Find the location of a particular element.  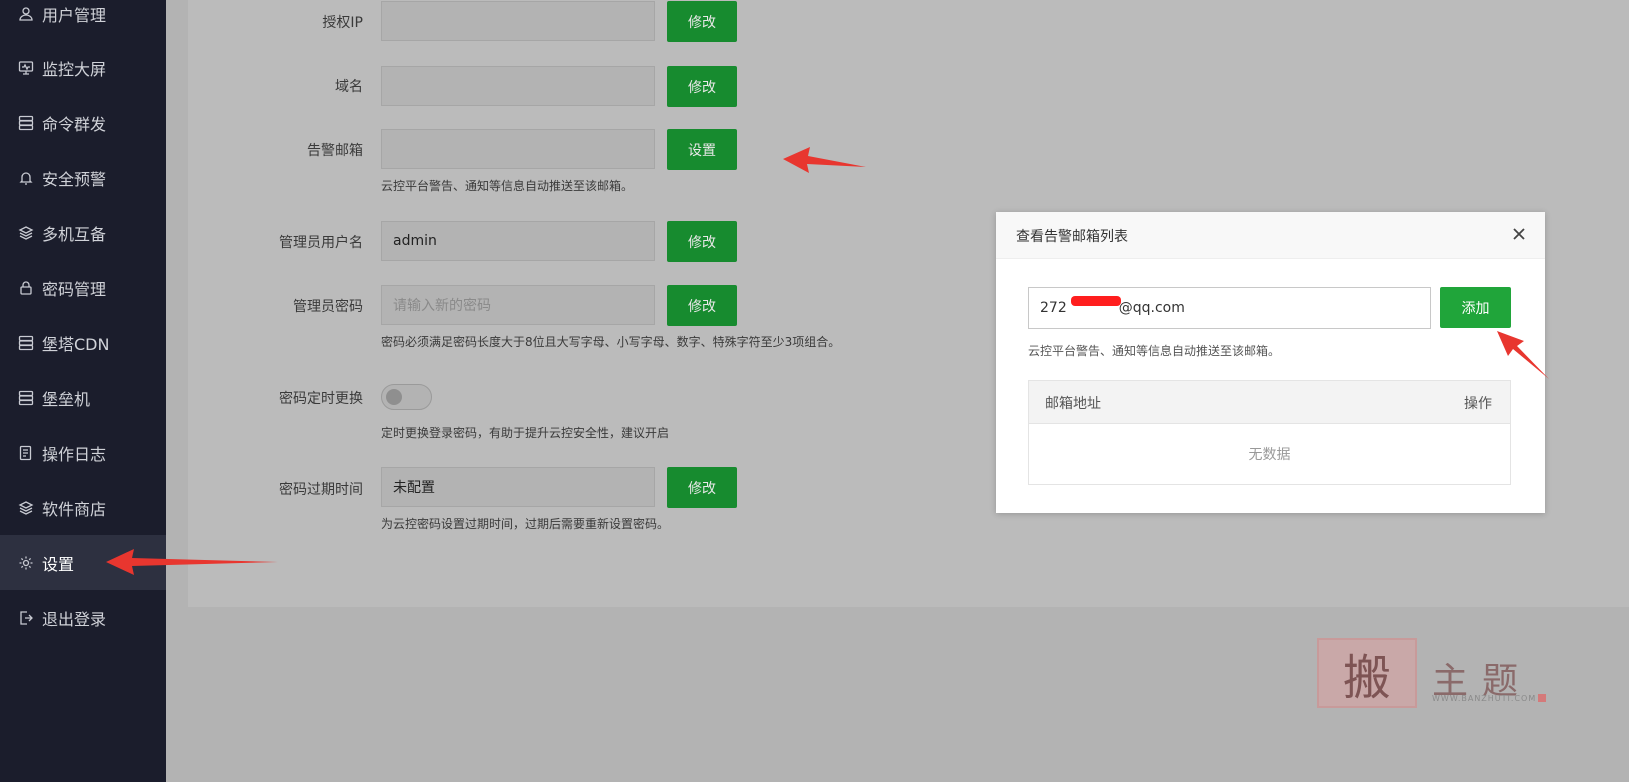

email-input: 272 @qq.com is located at coordinates (1229, 308).